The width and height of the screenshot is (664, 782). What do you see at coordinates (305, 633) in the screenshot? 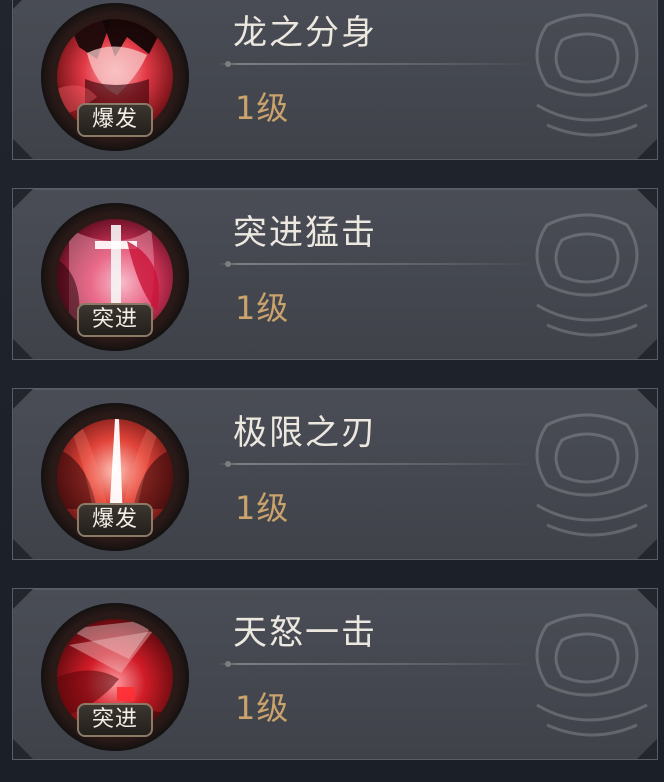
I see `skill-name: 天怒一击` at bounding box center [305, 633].